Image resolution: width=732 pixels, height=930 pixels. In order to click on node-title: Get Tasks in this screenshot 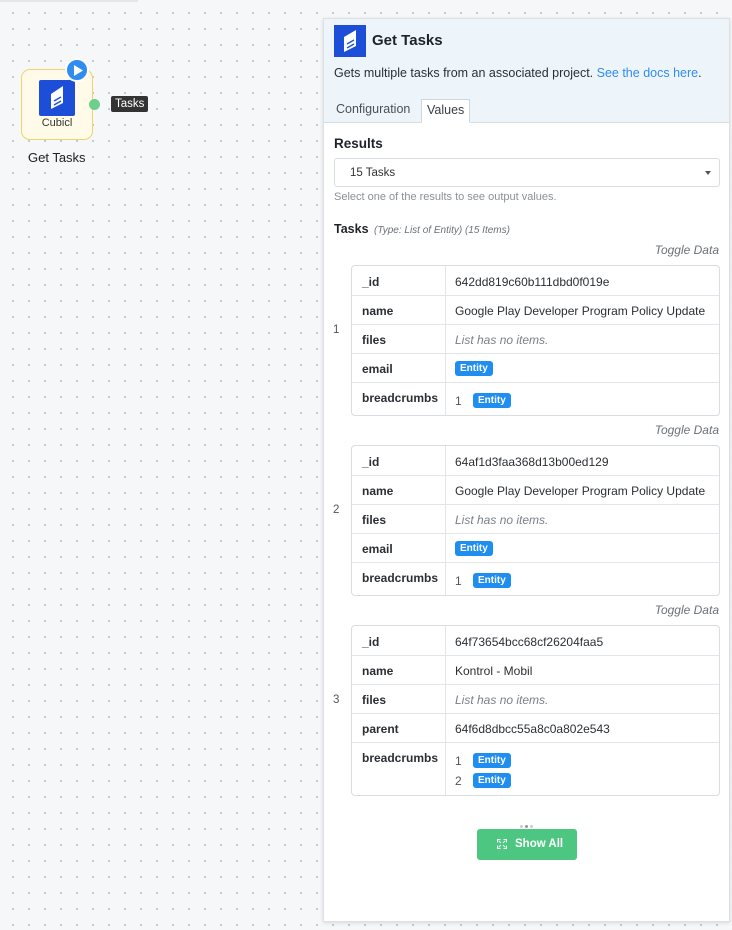, I will do `click(57, 157)`.